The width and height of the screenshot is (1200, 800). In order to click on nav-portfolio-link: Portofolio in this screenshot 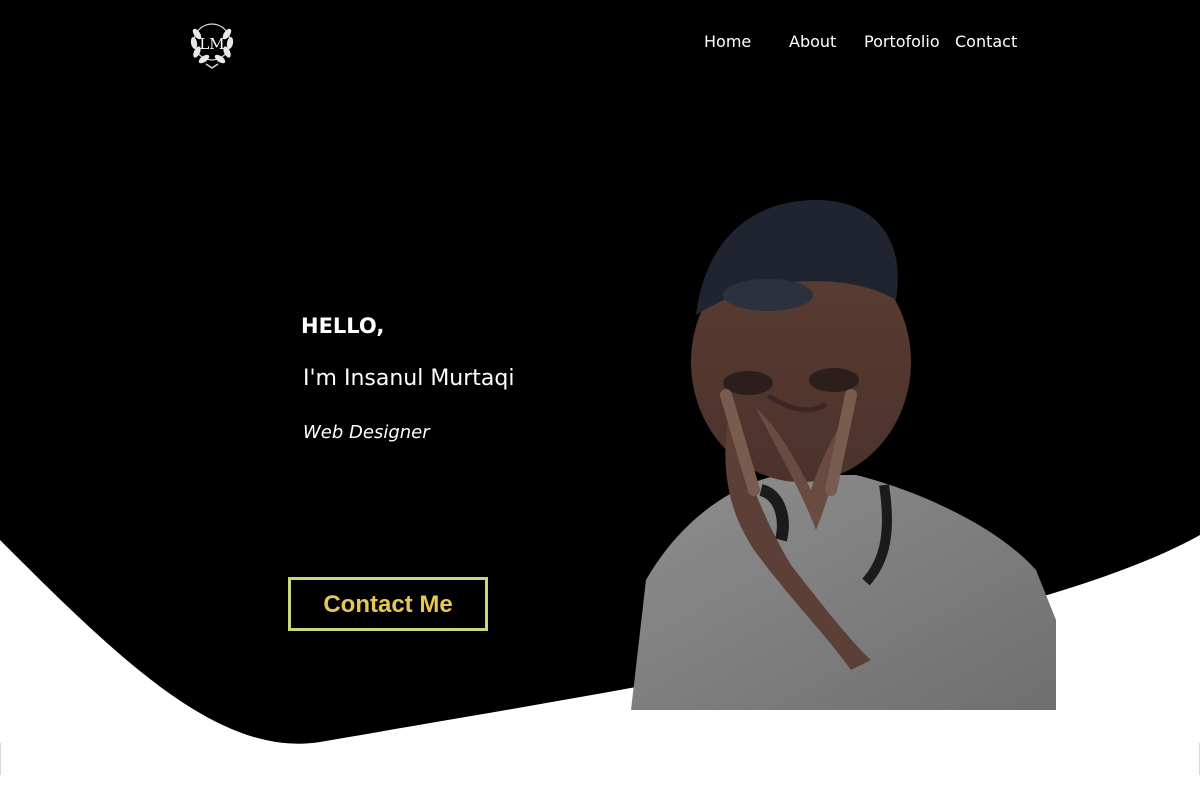, I will do `click(902, 42)`.